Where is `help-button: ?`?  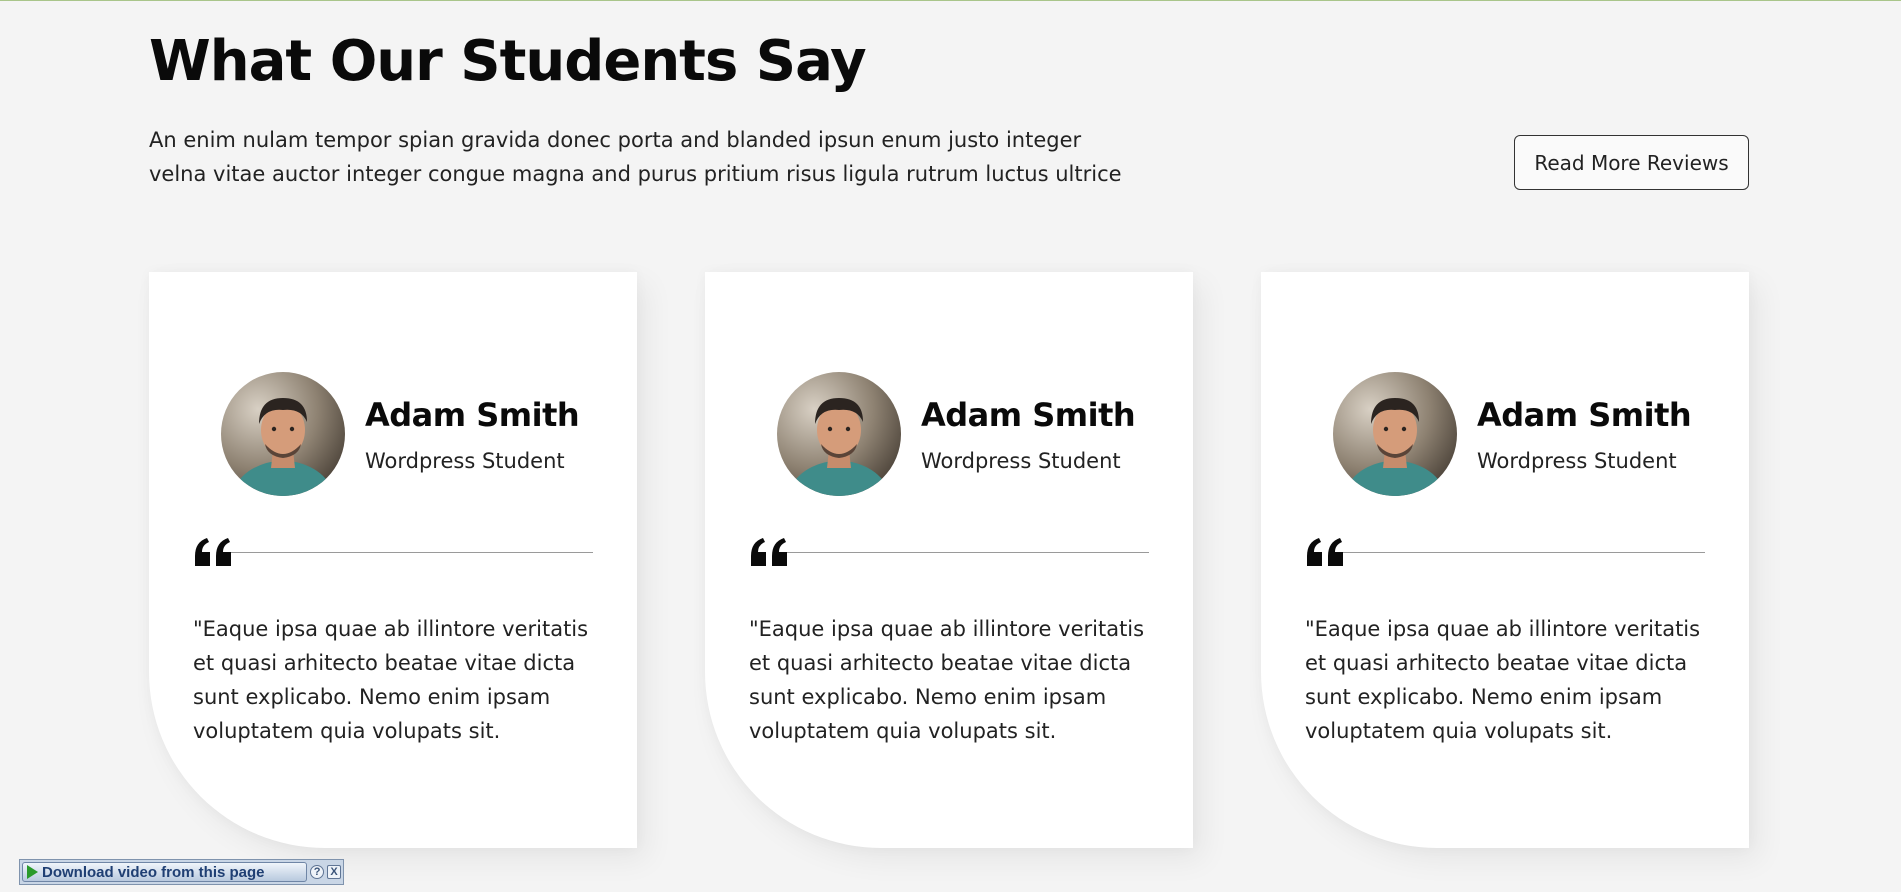
help-button: ? is located at coordinates (317, 872).